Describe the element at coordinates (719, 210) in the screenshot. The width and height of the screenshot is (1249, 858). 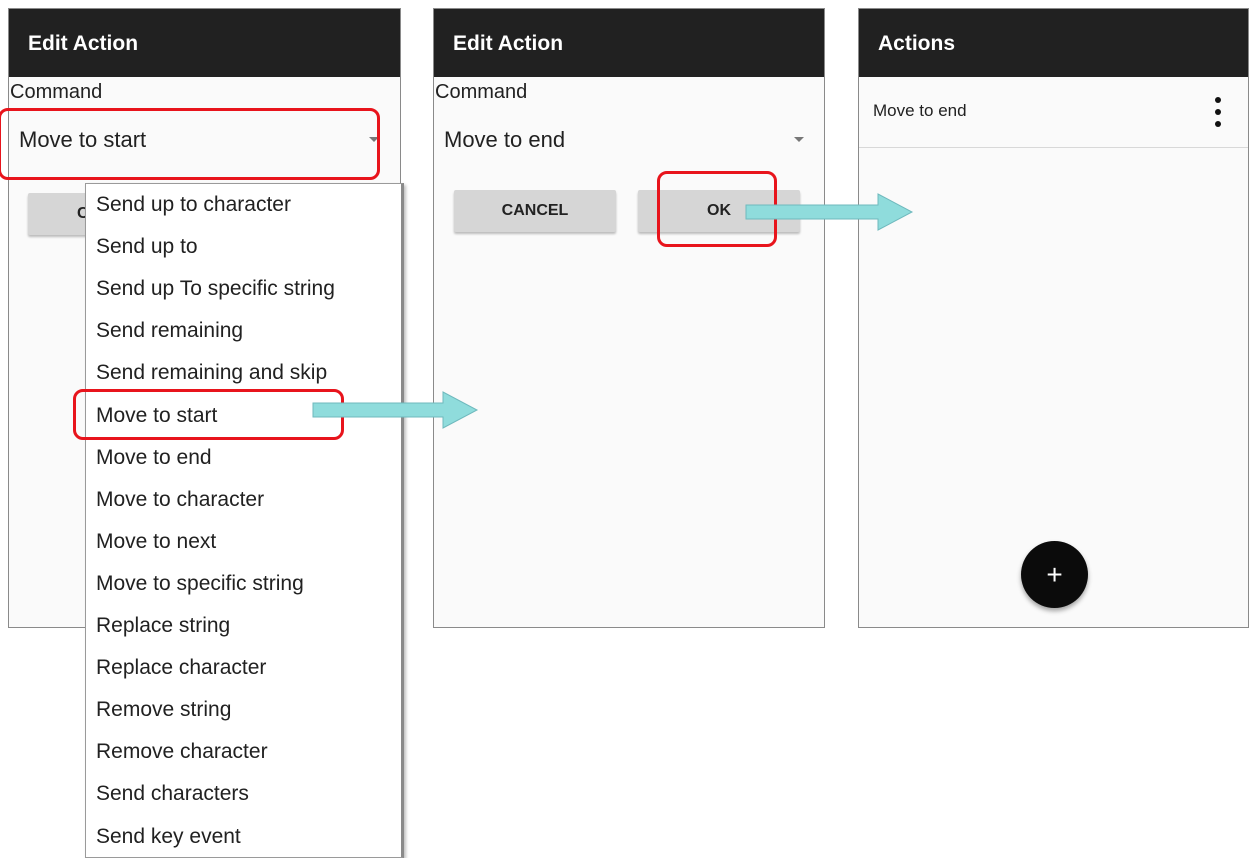
I see `ok-button-label: OK` at that location.